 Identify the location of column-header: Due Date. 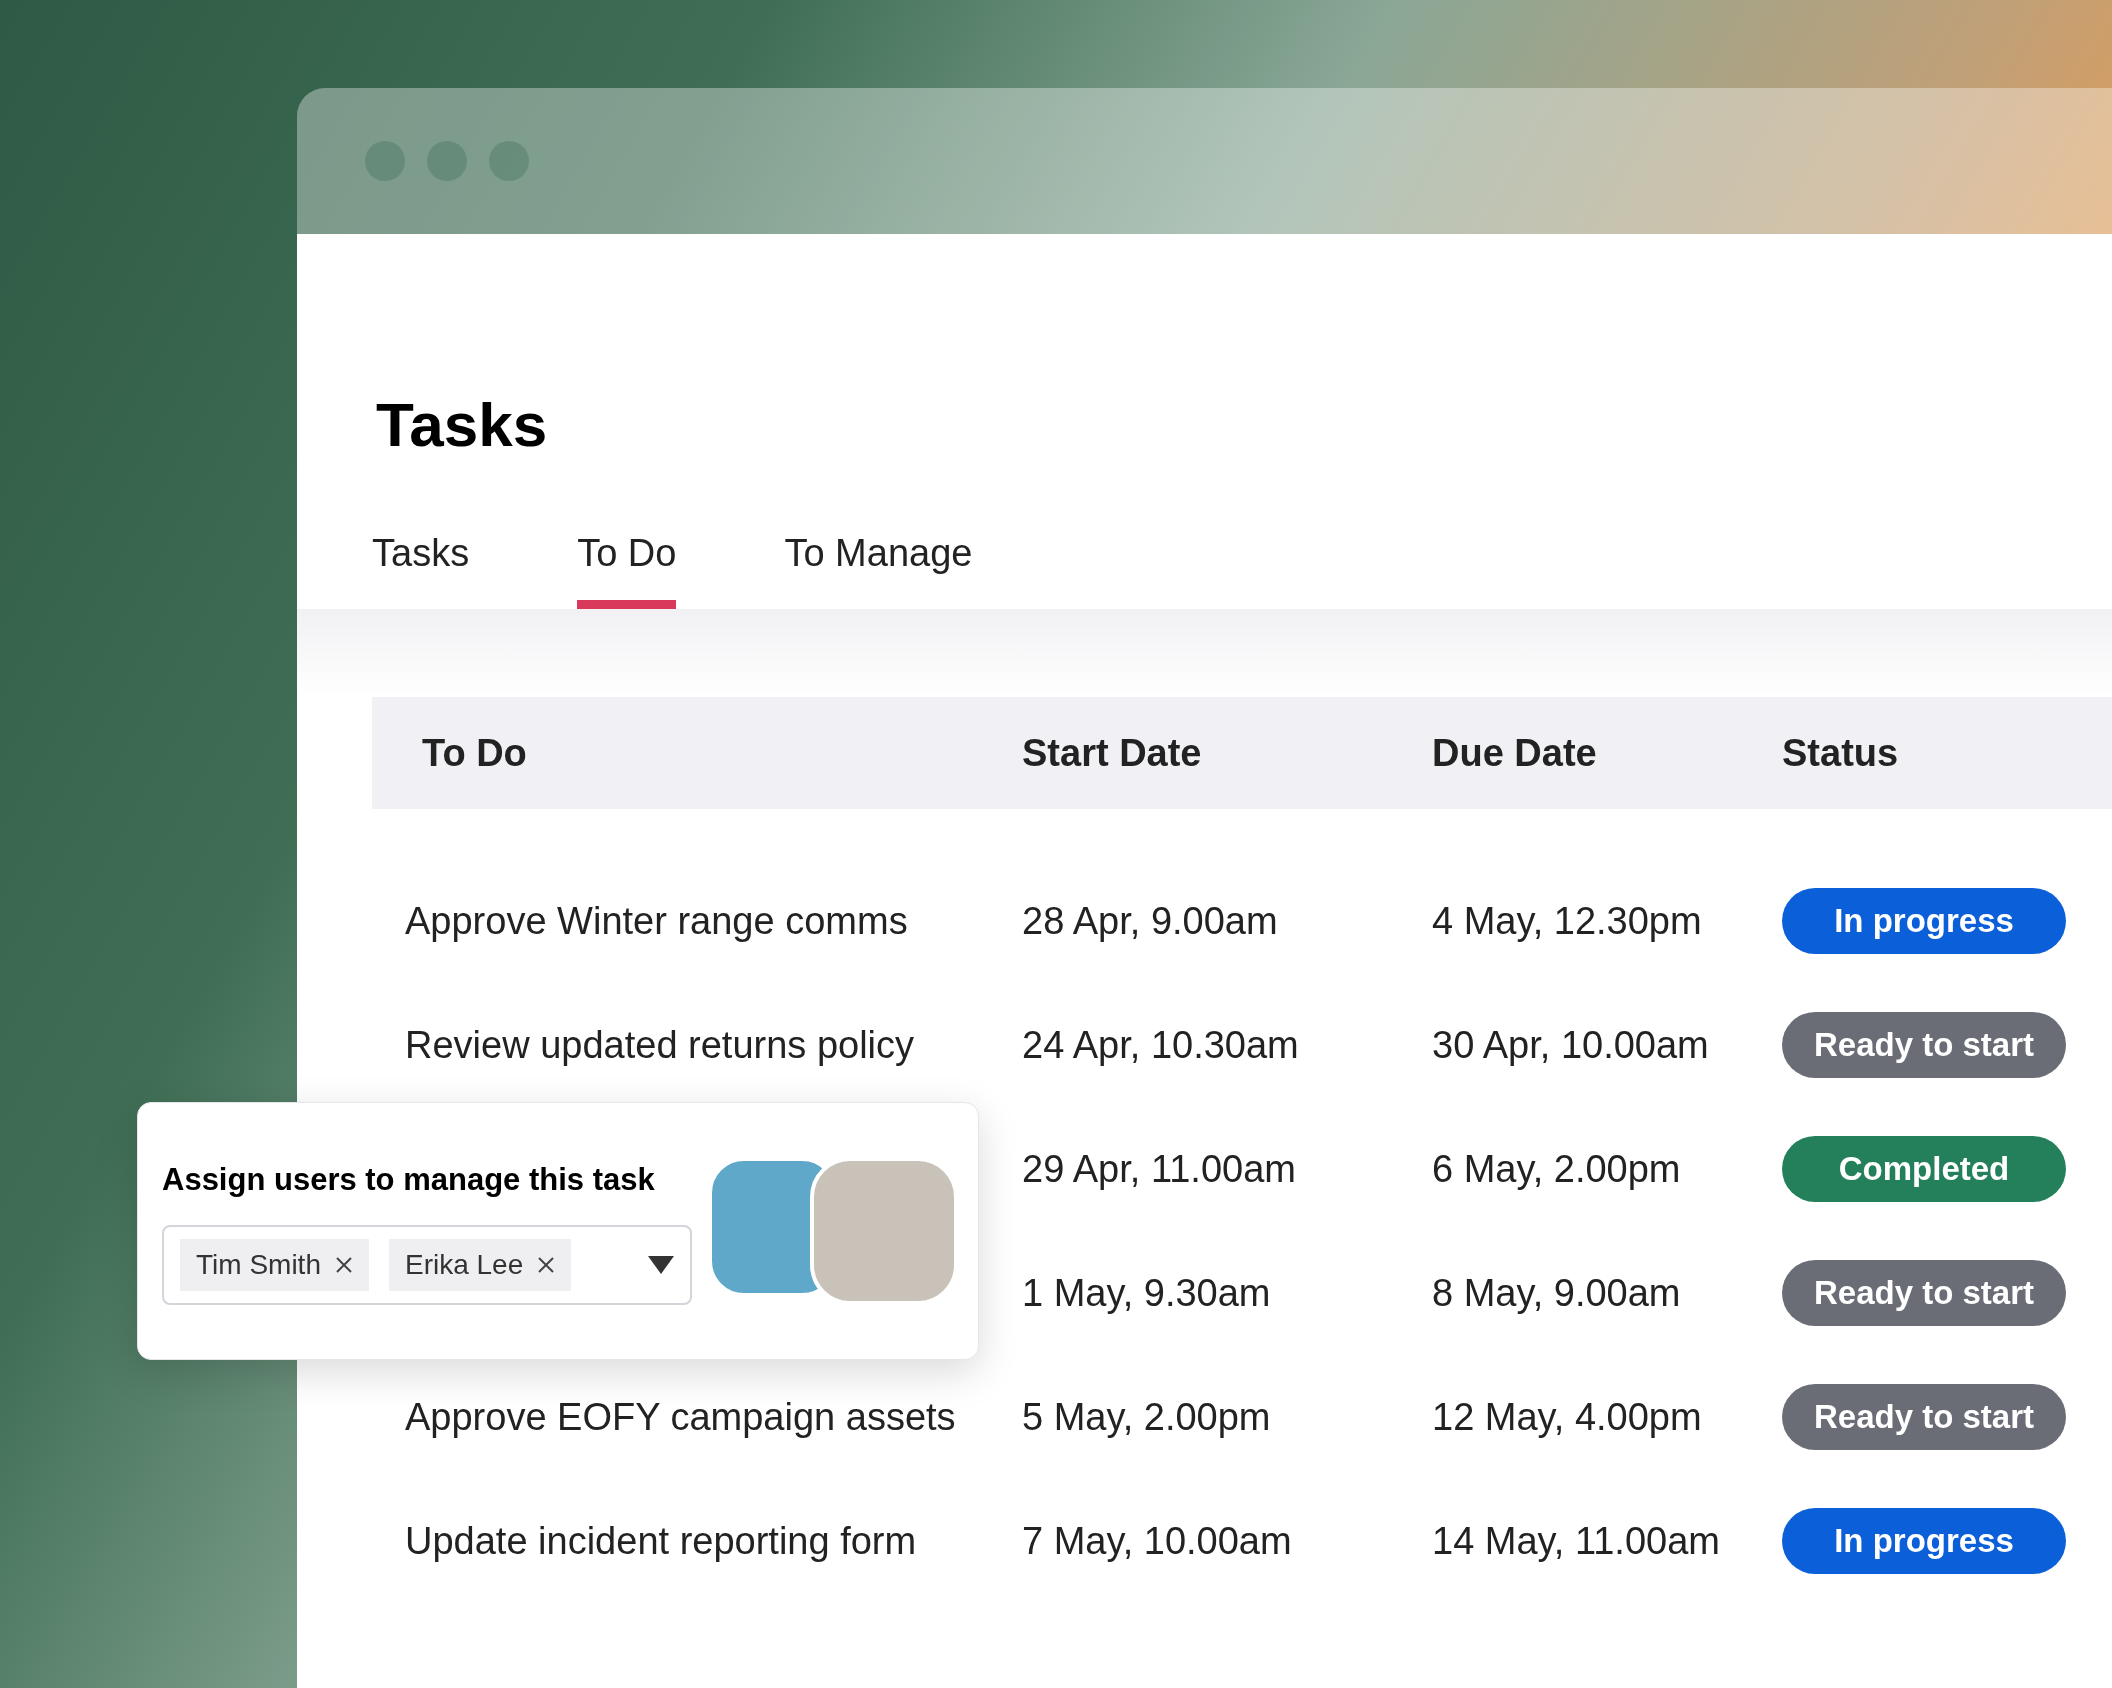
(1514, 753).